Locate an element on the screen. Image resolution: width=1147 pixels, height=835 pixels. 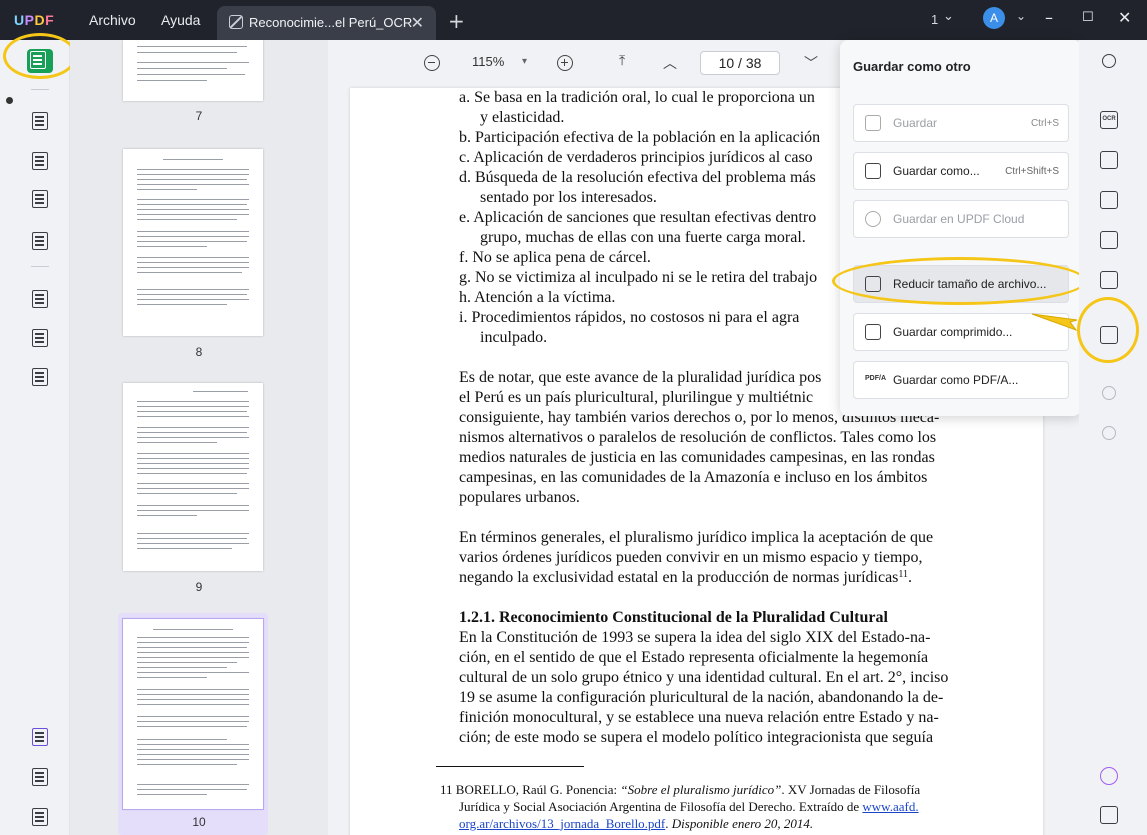
save-to-cloud-button: Guardar en UPDF Cloud is located at coordinates (961, 219).